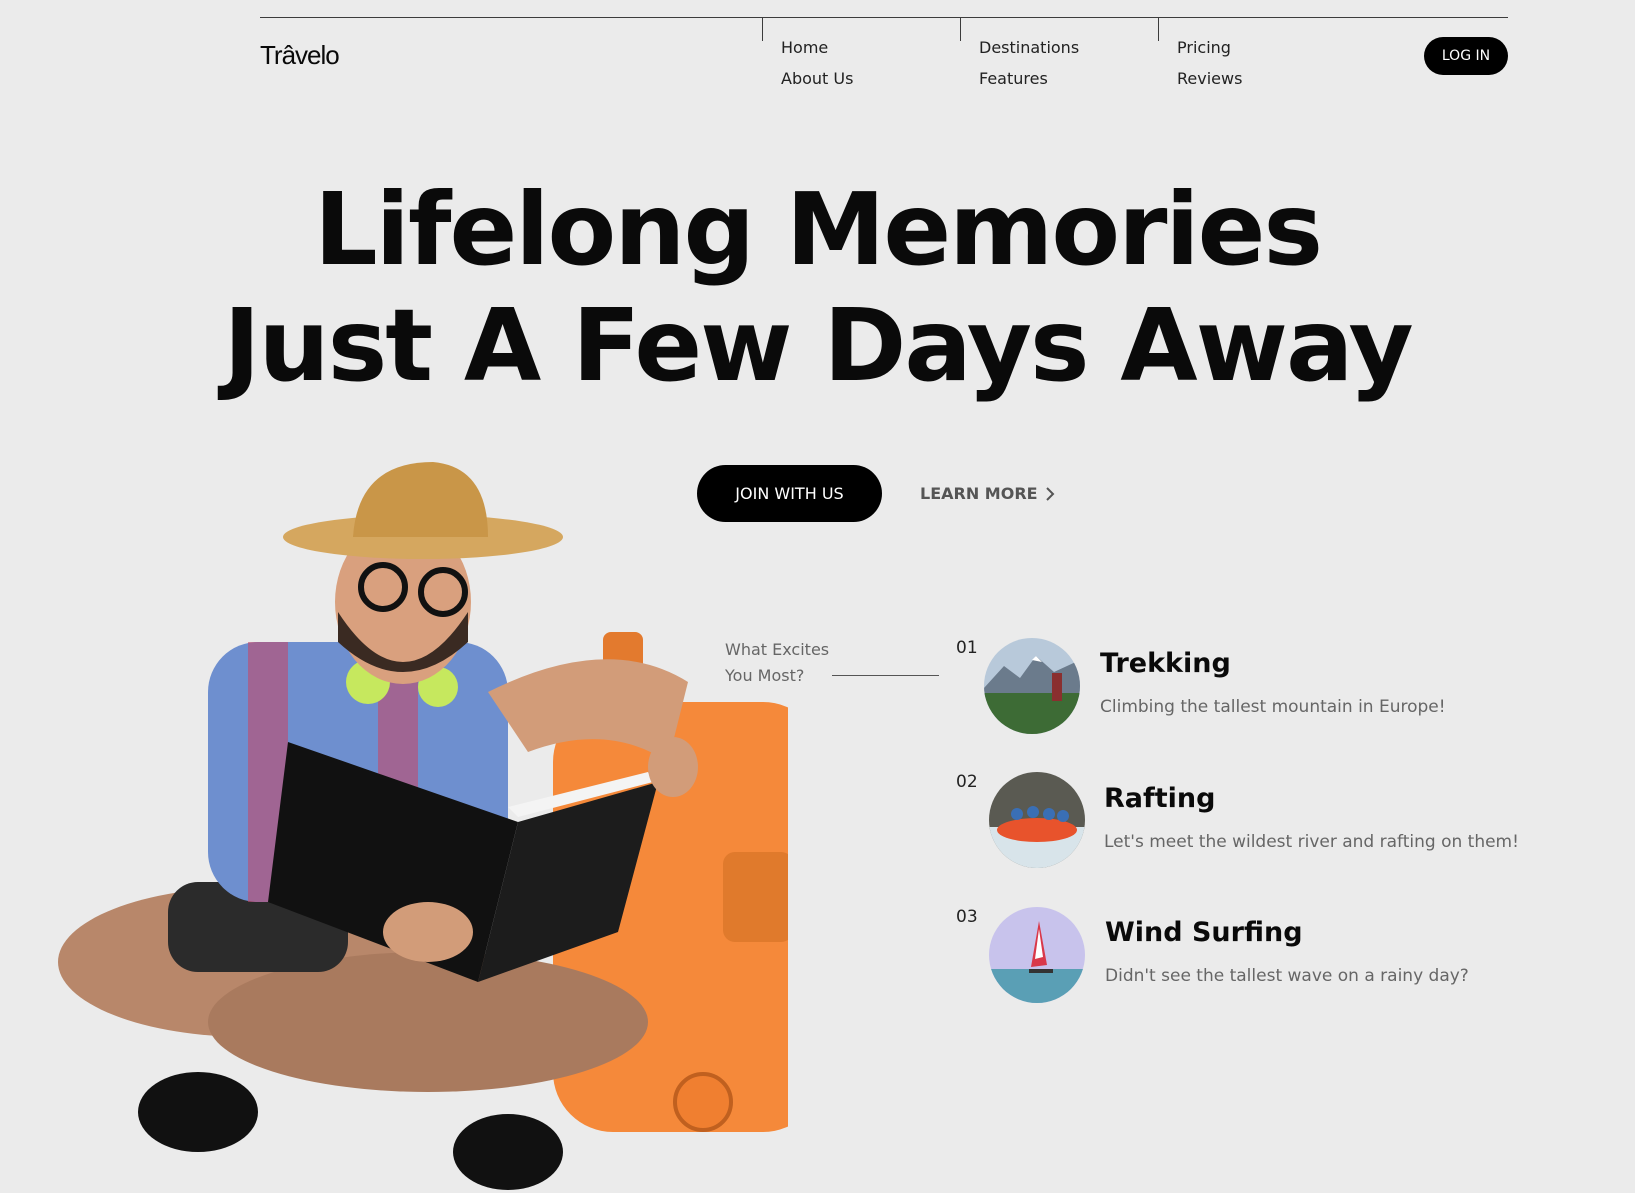 This screenshot has width=1635, height=1193. What do you see at coordinates (818, 345) in the screenshot?
I see `hero-heading-line-2: Just A Few Days Away` at bounding box center [818, 345].